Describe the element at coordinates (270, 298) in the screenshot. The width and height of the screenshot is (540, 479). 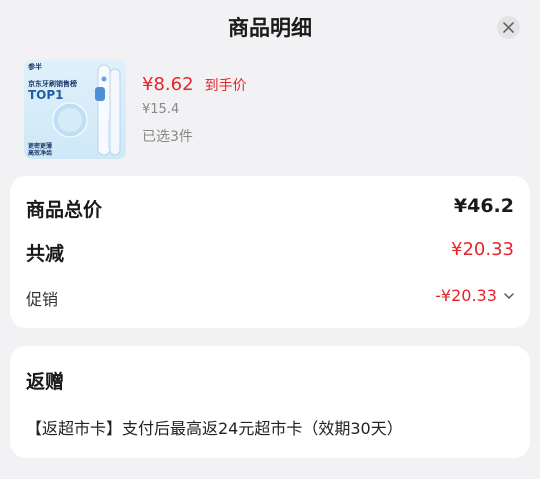
I see `promo-row: 促销 -¥20.33` at that location.